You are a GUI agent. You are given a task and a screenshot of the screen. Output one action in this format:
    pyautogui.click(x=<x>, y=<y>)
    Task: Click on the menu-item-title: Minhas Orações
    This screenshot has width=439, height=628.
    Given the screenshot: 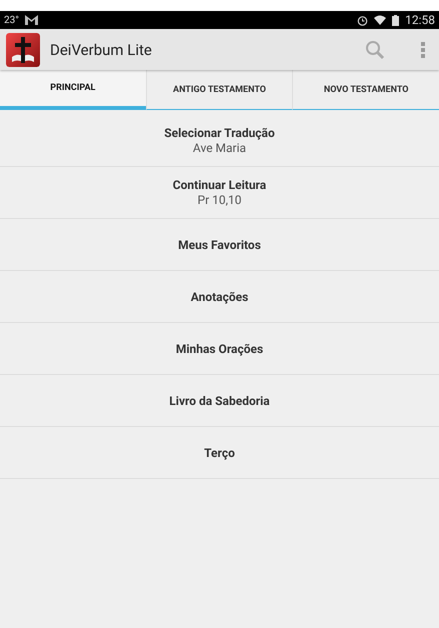 What is the action you would take?
    pyautogui.click(x=220, y=349)
    